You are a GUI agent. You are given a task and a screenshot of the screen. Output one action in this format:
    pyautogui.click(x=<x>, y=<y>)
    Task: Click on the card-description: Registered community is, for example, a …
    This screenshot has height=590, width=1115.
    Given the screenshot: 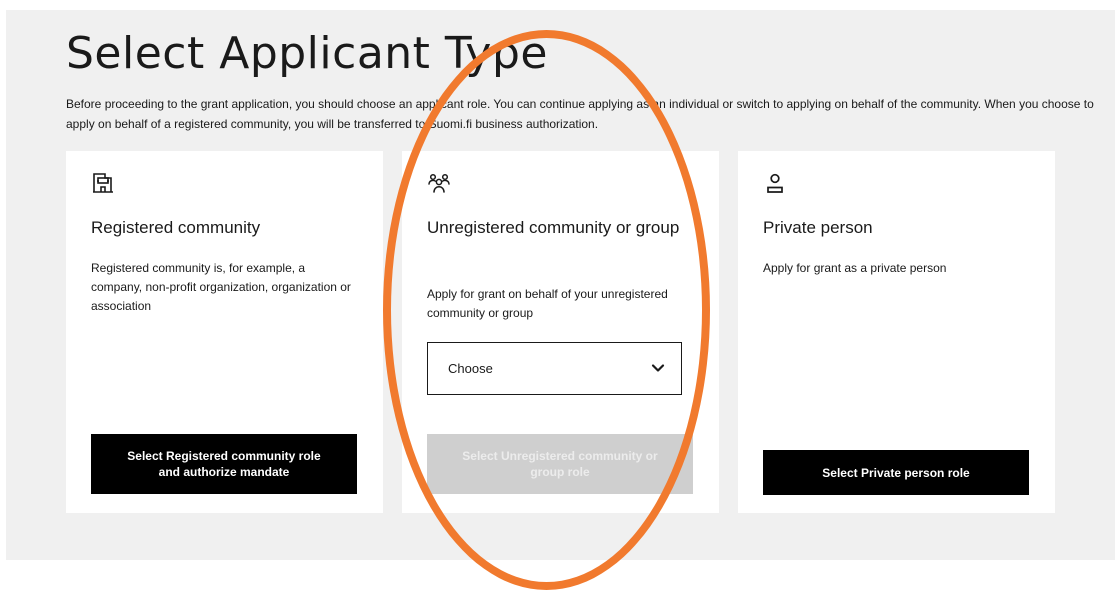 What is the action you would take?
    pyautogui.click(x=221, y=287)
    